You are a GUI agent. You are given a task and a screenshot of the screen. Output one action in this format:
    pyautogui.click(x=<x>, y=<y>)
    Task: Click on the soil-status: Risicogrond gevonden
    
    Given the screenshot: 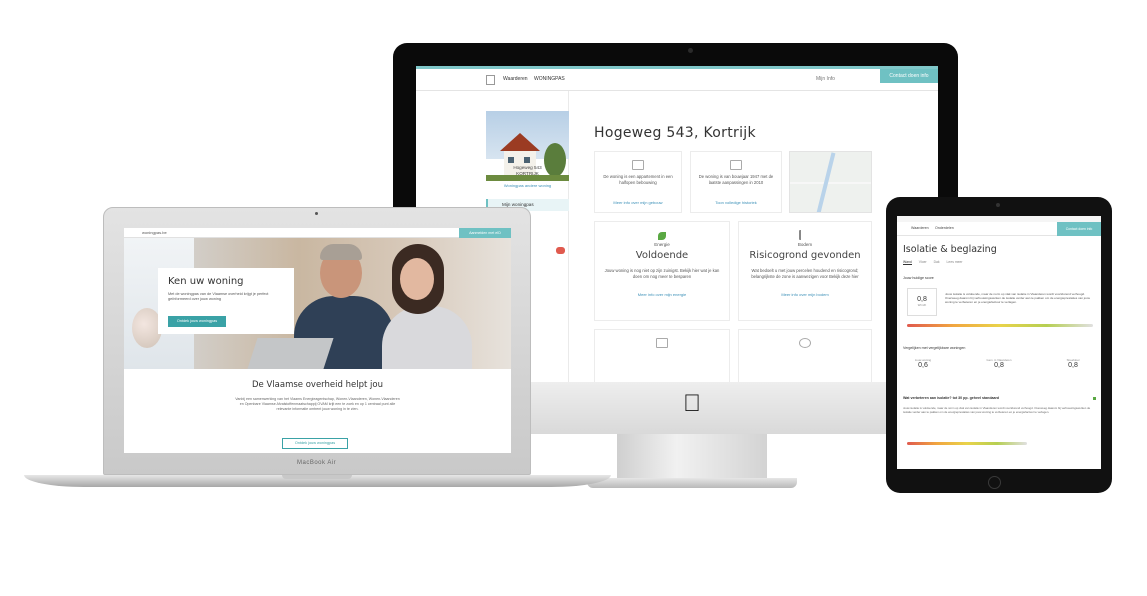 What is the action you would take?
    pyautogui.click(x=805, y=255)
    